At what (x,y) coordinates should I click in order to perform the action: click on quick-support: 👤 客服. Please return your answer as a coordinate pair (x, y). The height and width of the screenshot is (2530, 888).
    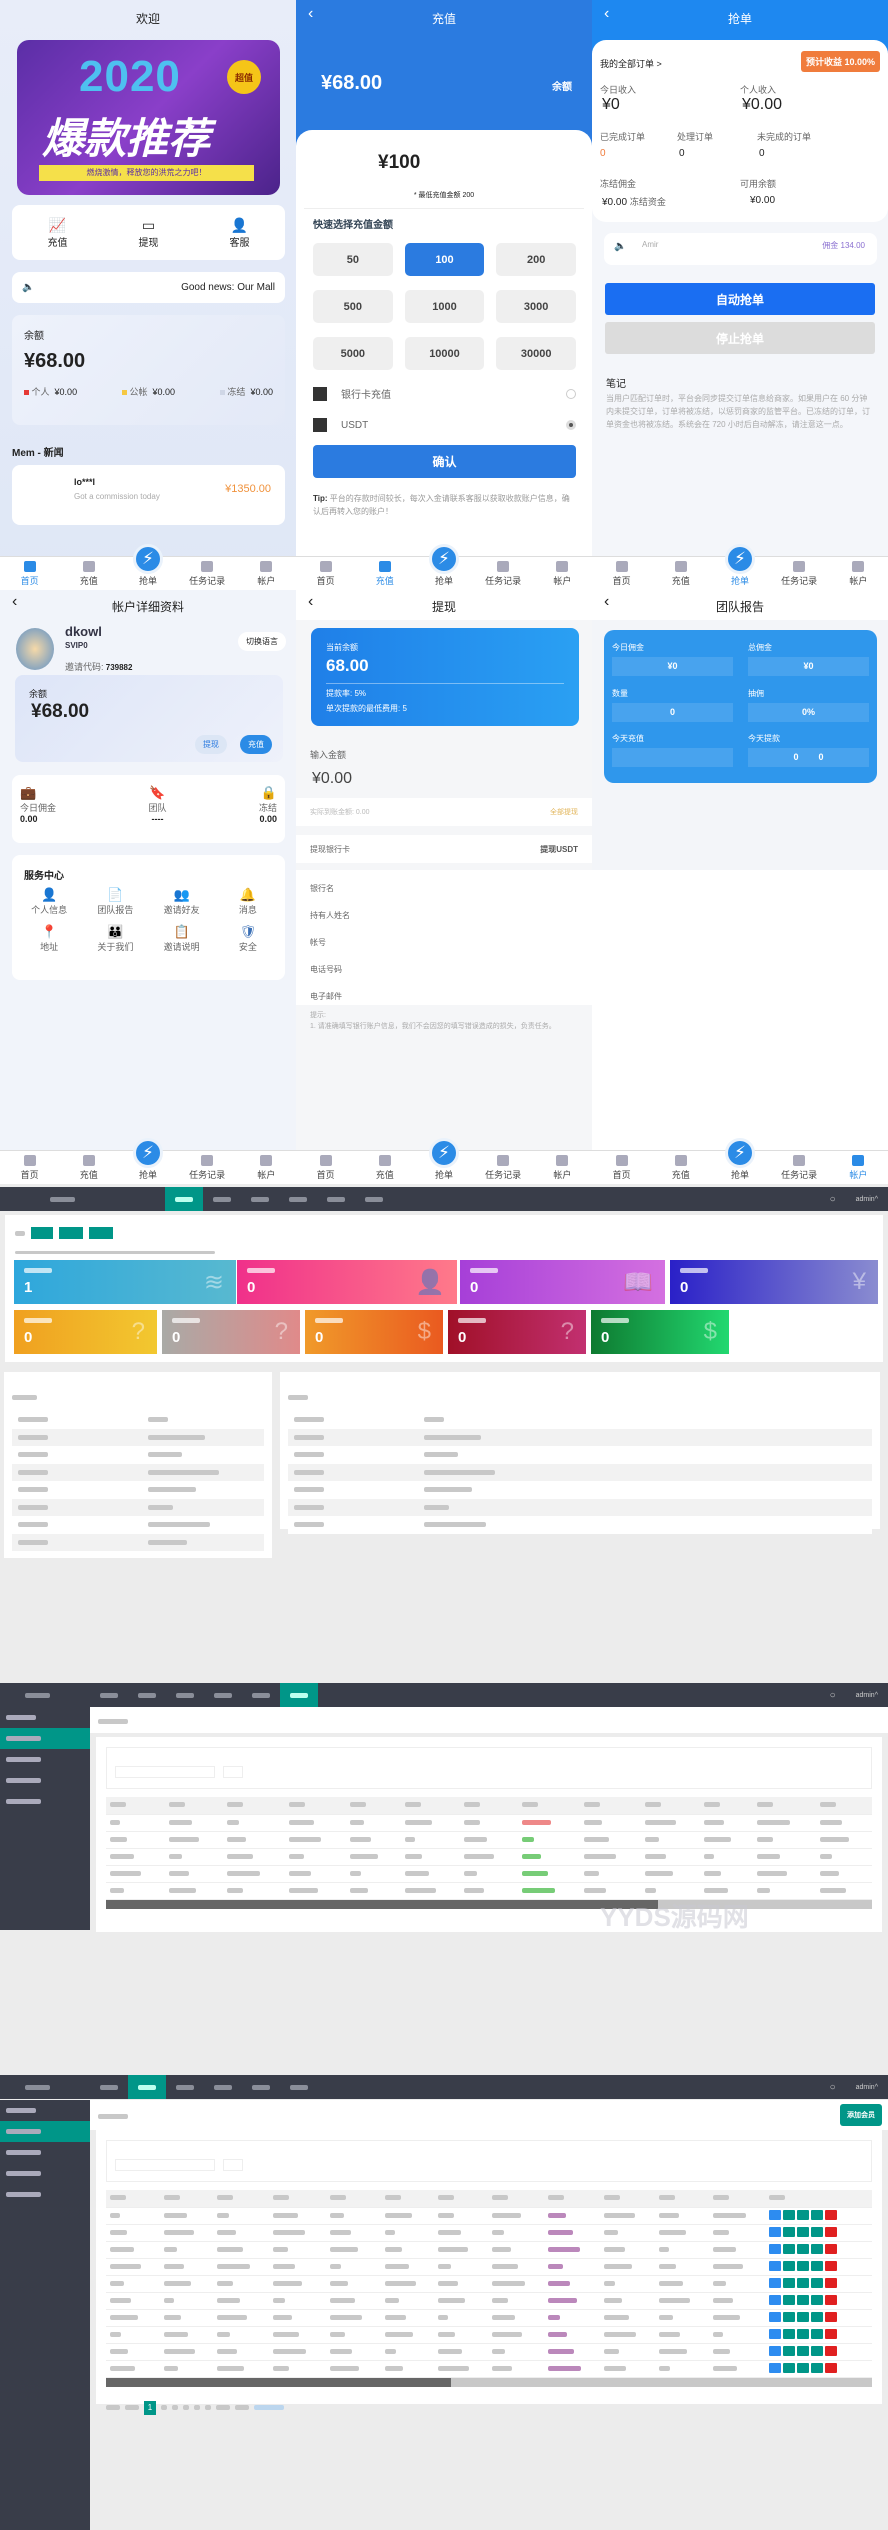
    Looking at the image, I should click on (240, 233).